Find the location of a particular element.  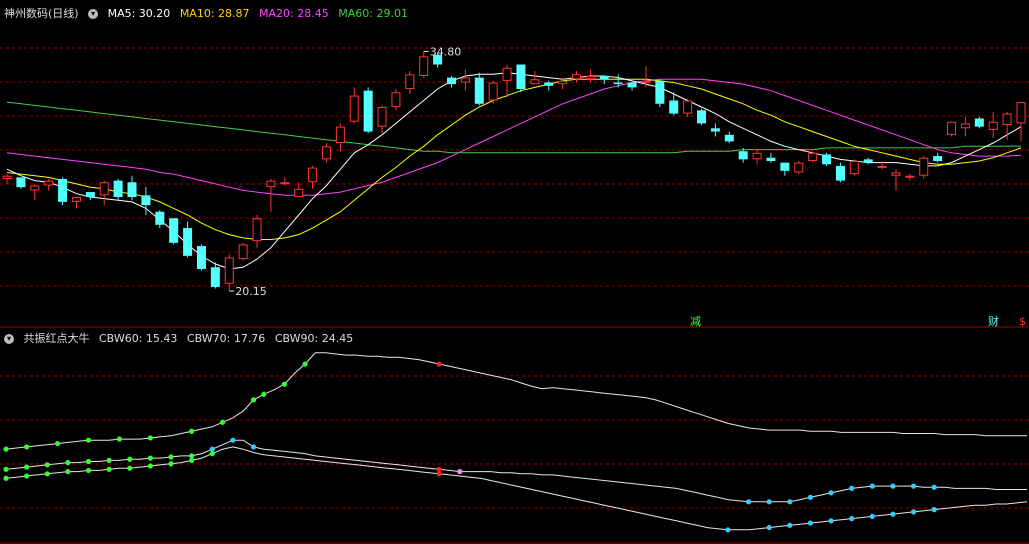

cai-marker: 财 is located at coordinates (993, 321).